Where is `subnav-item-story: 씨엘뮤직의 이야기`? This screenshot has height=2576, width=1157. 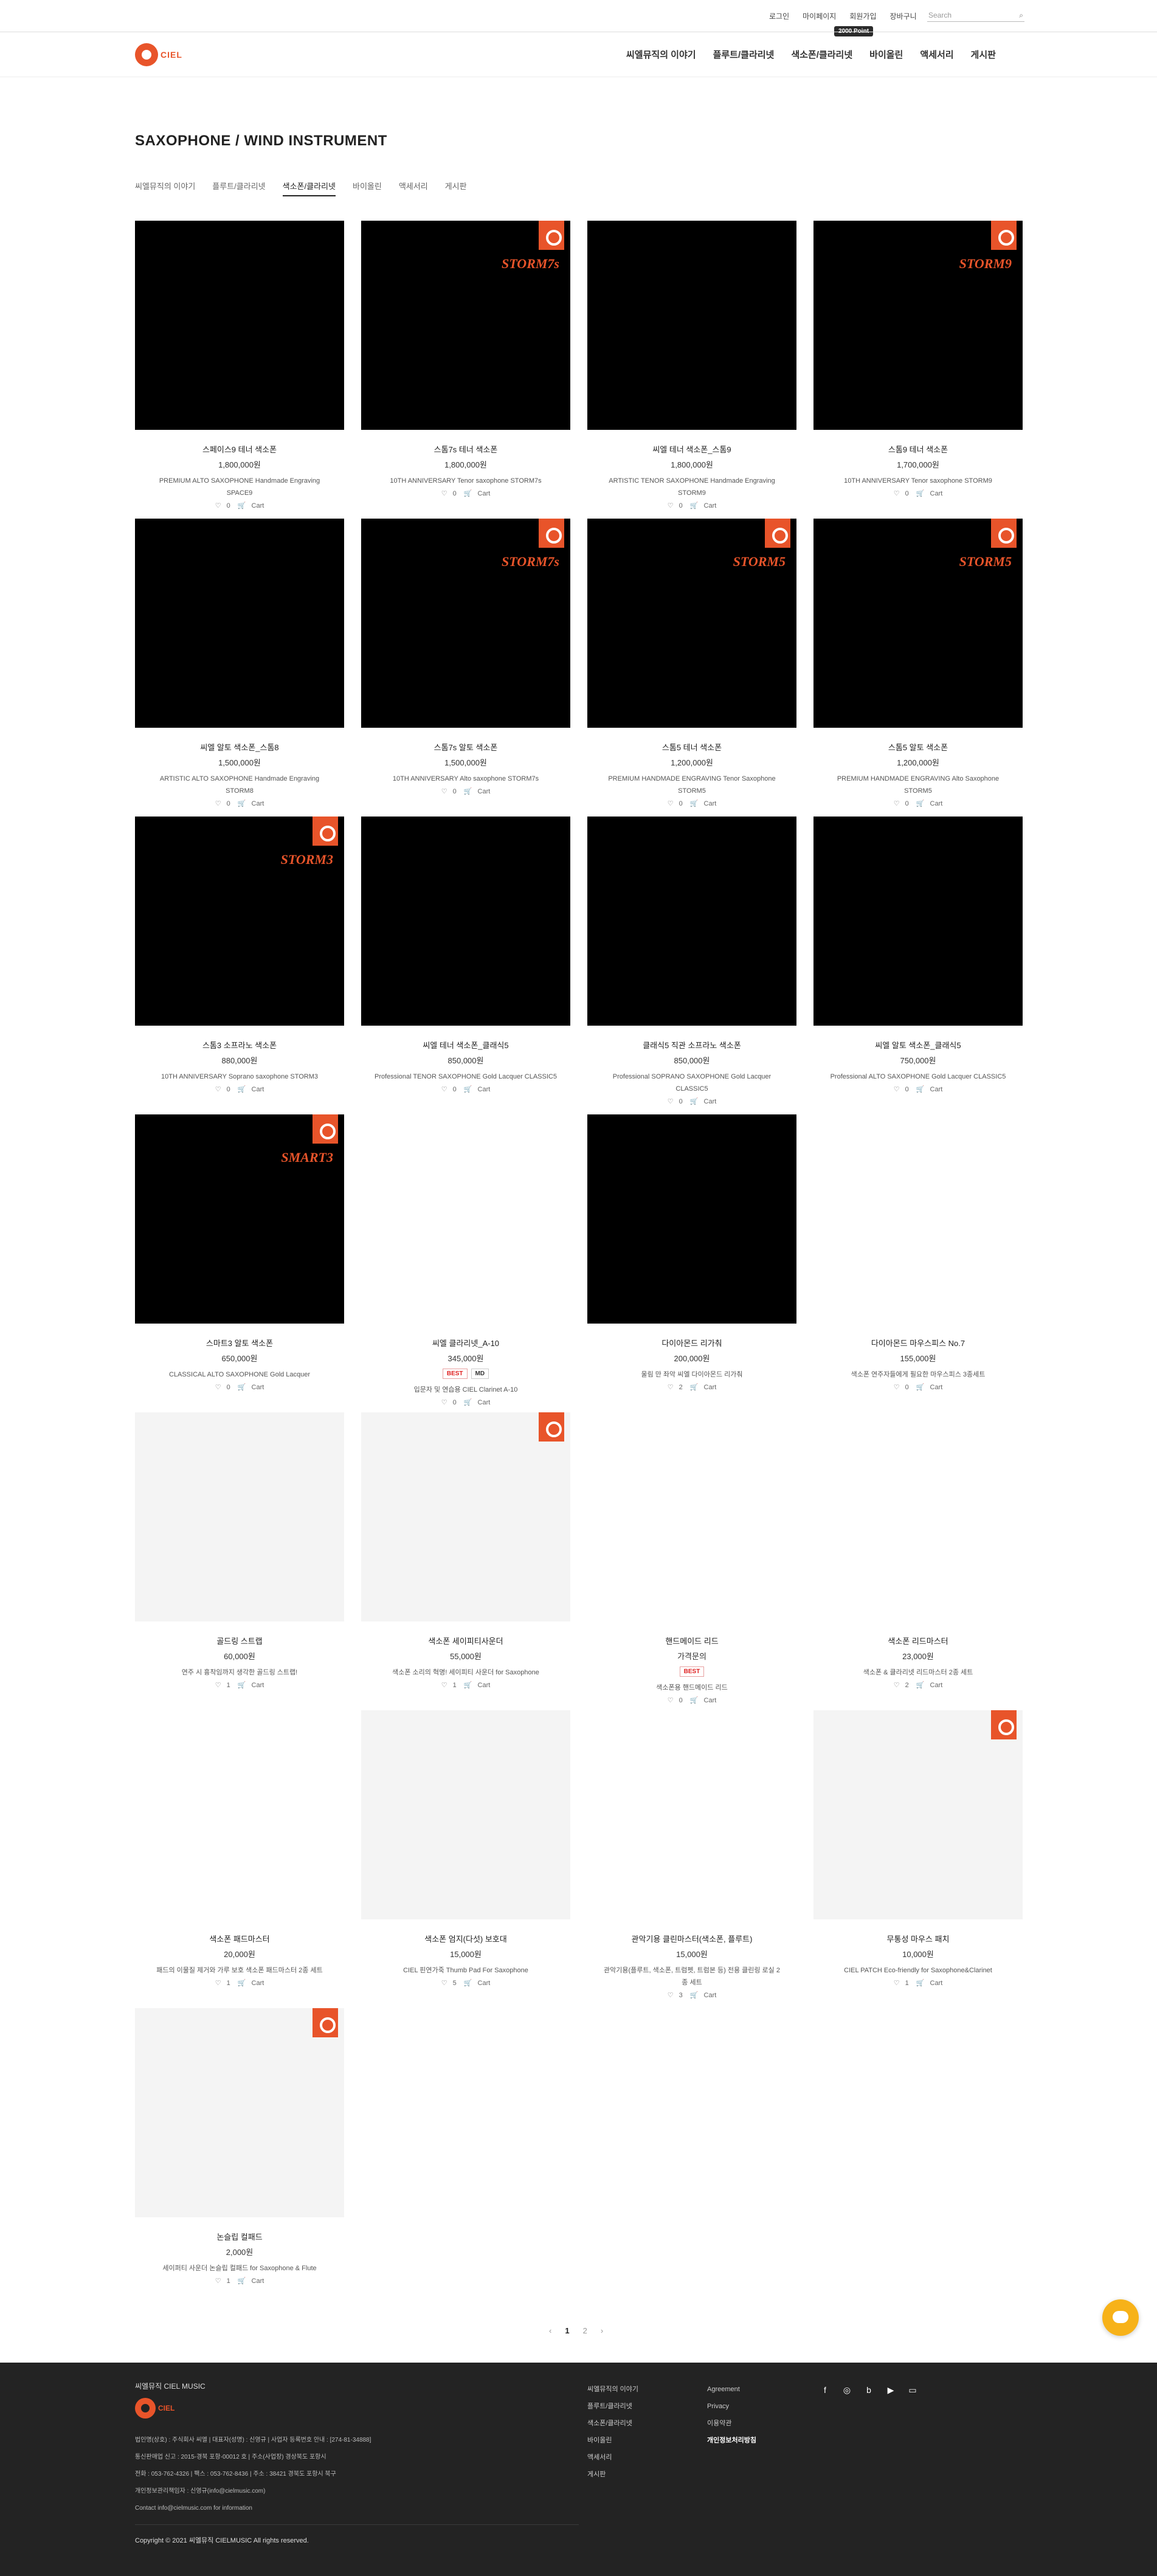
subnav-item-story: 씨엘뮤직의 이야기 is located at coordinates (165, 188).